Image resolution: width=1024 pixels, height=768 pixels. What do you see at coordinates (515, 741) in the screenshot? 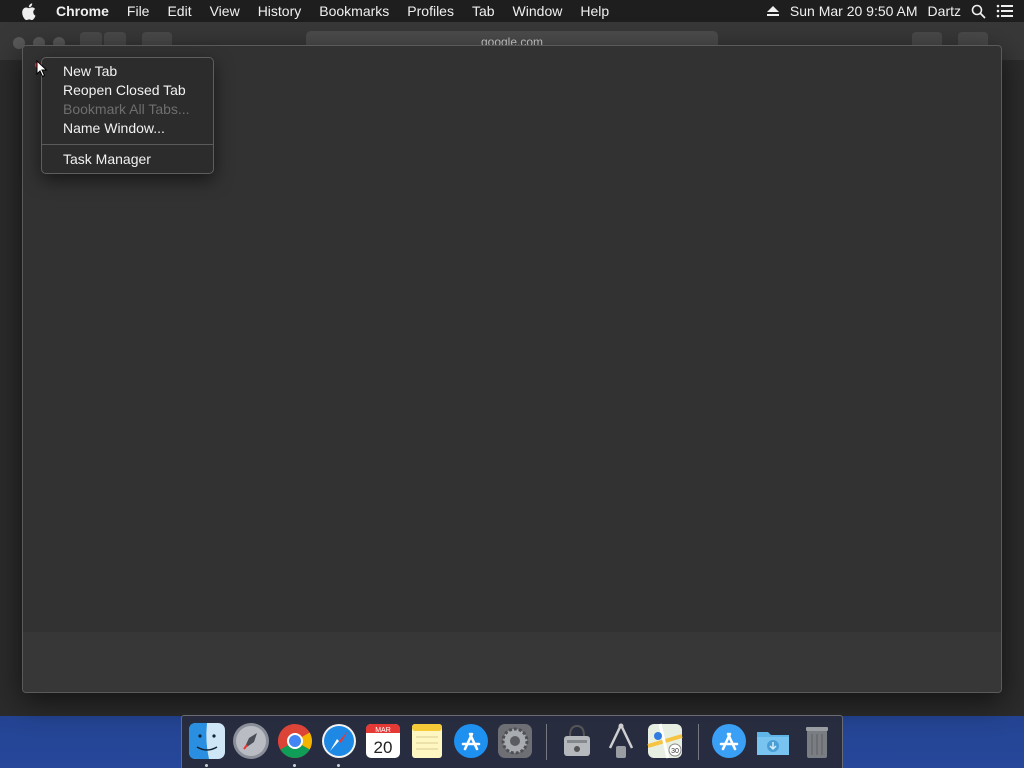
I see `system-preferences-icon` at bounding box center [515, 741].